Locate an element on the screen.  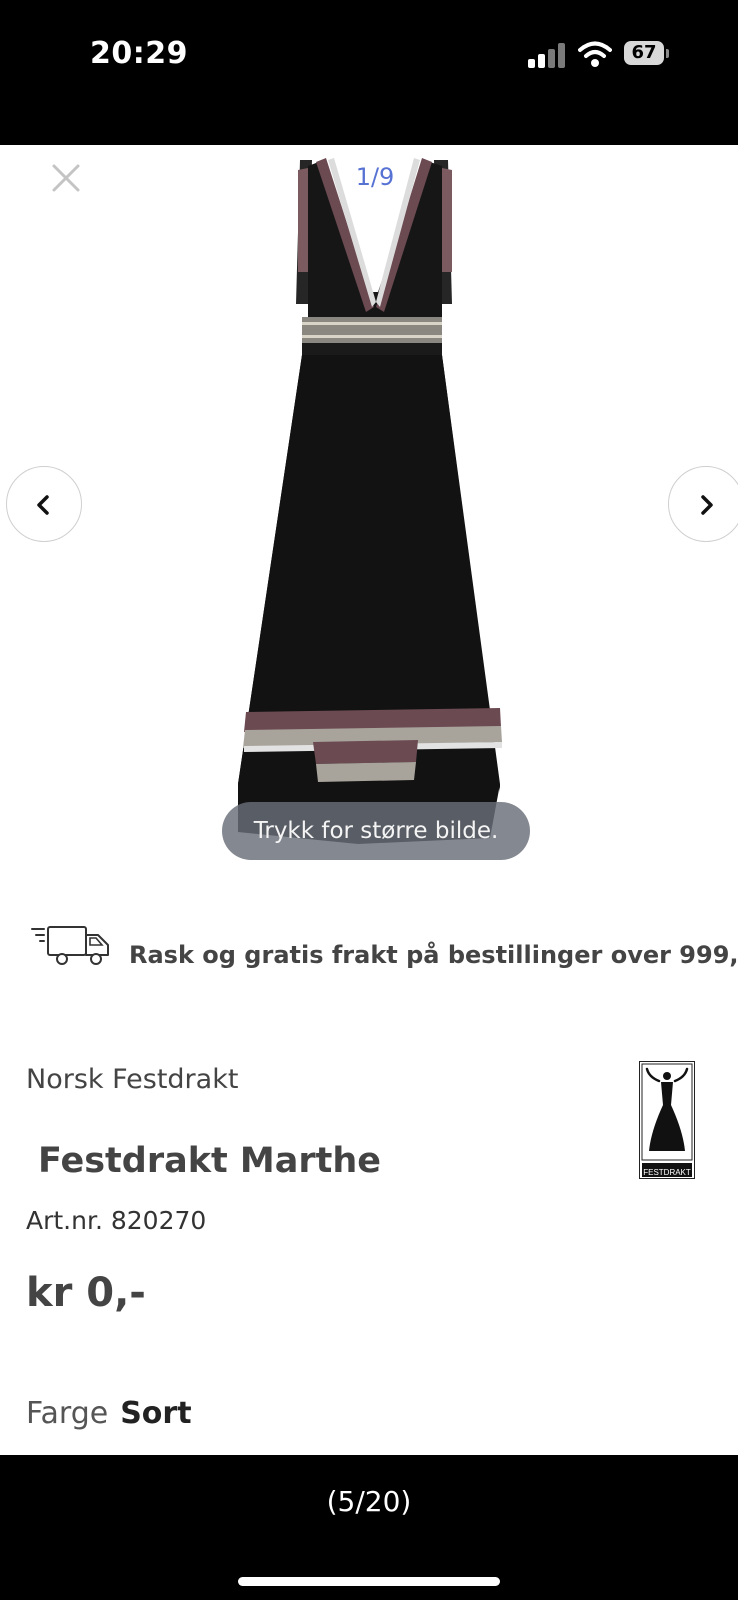
previous-image-button is located at coordinates (44, 504).